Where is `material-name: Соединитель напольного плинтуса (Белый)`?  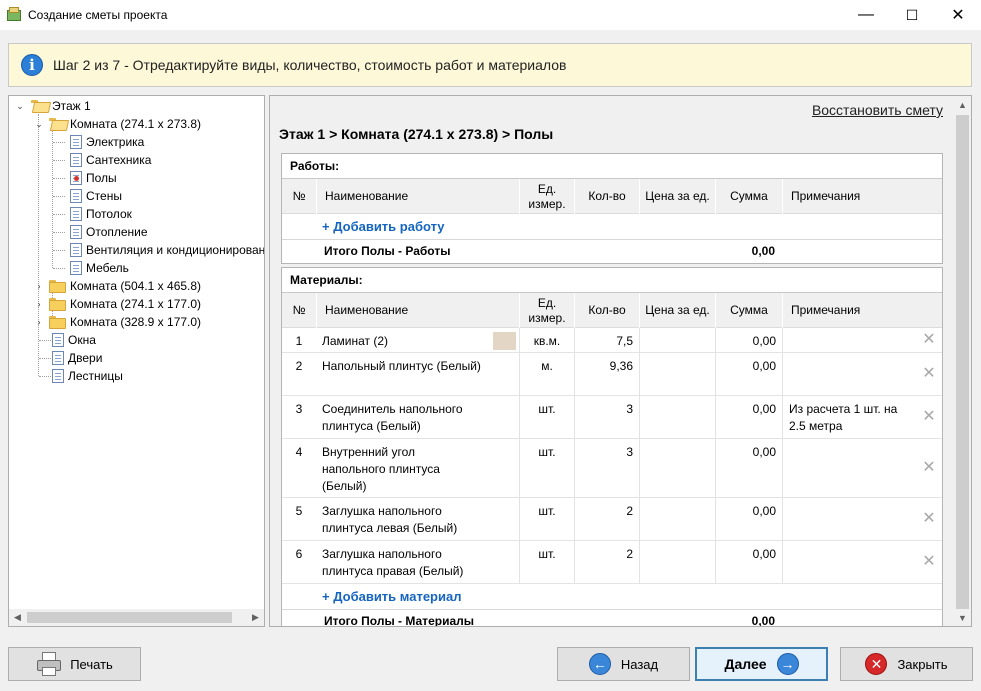
material-name: Соединитель напольного плинтуса (Белый) is located at coordinates (407, 417).